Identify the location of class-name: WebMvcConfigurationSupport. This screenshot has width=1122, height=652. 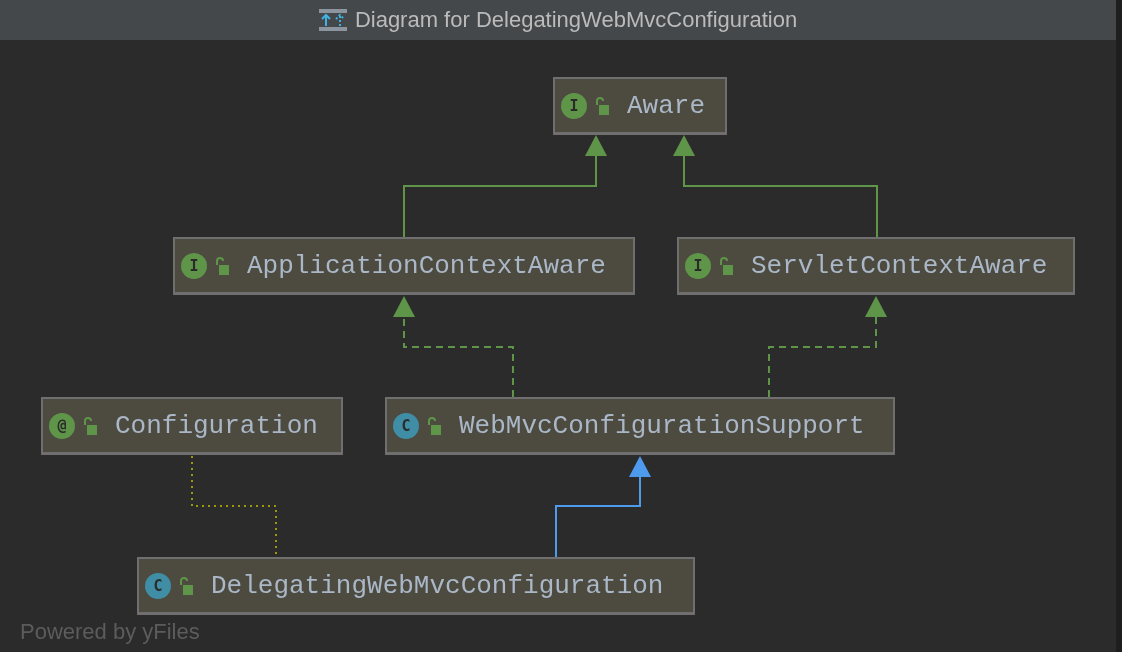
(662, 425).